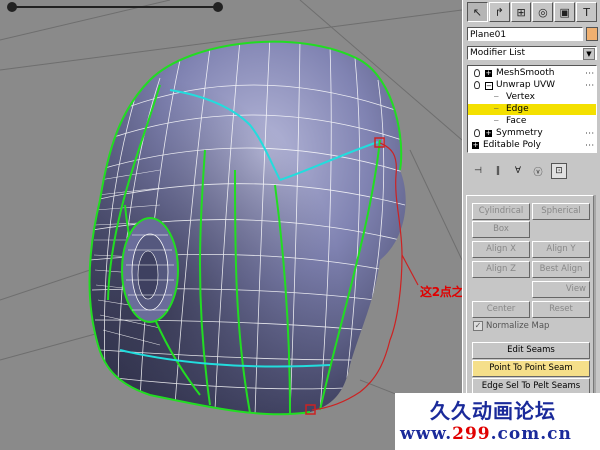 The image size is (600, 450). I want to click on utilities-icon: T, so click(586, 12).